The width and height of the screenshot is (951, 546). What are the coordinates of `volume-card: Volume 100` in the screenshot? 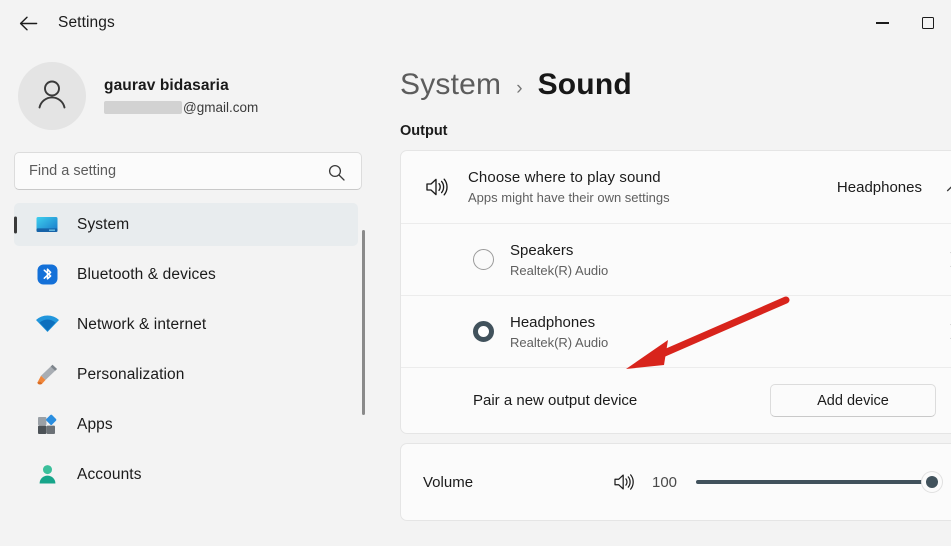 It's located at (675, 482).